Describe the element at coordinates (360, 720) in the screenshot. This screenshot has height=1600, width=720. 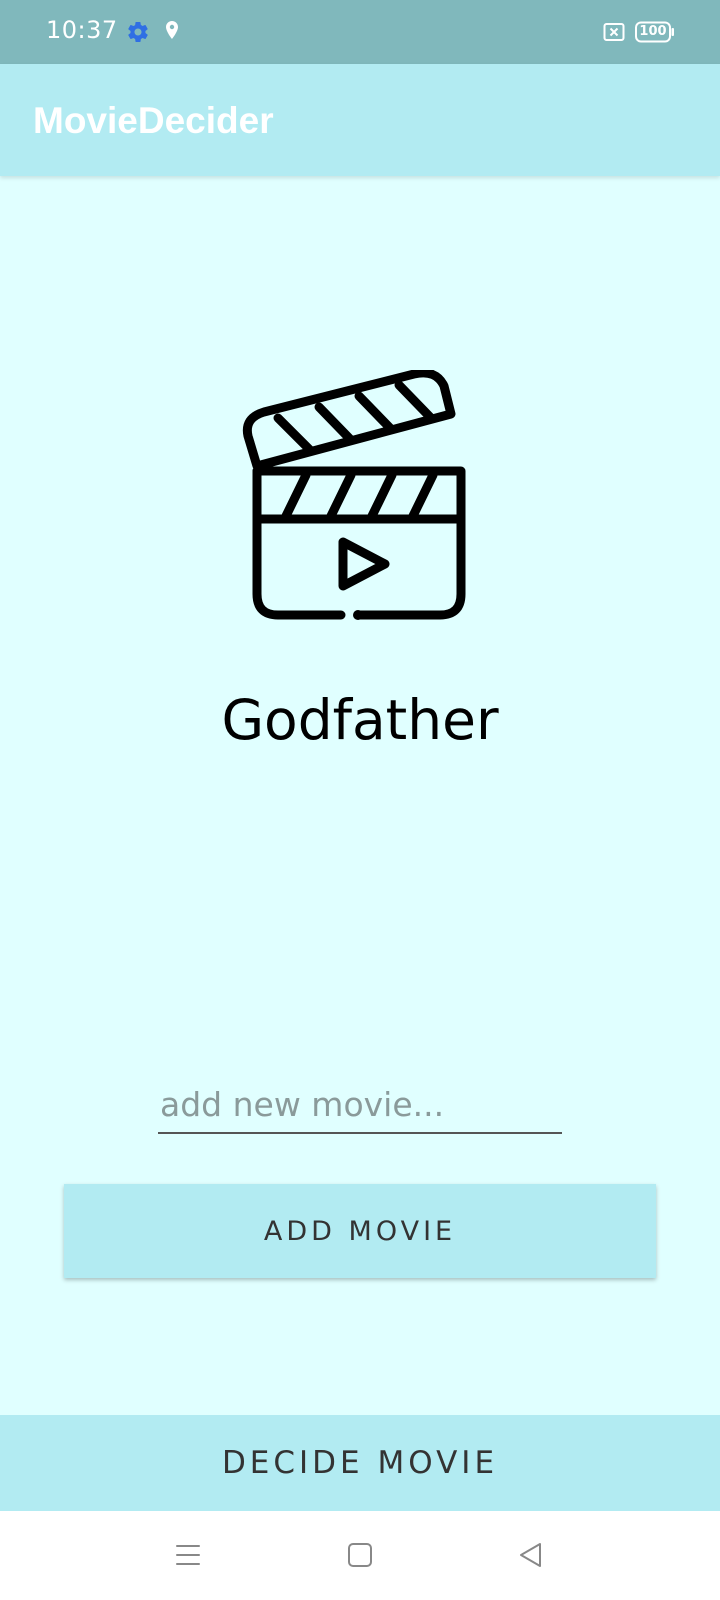
I see `current-movie-name: Godfather` at that location.